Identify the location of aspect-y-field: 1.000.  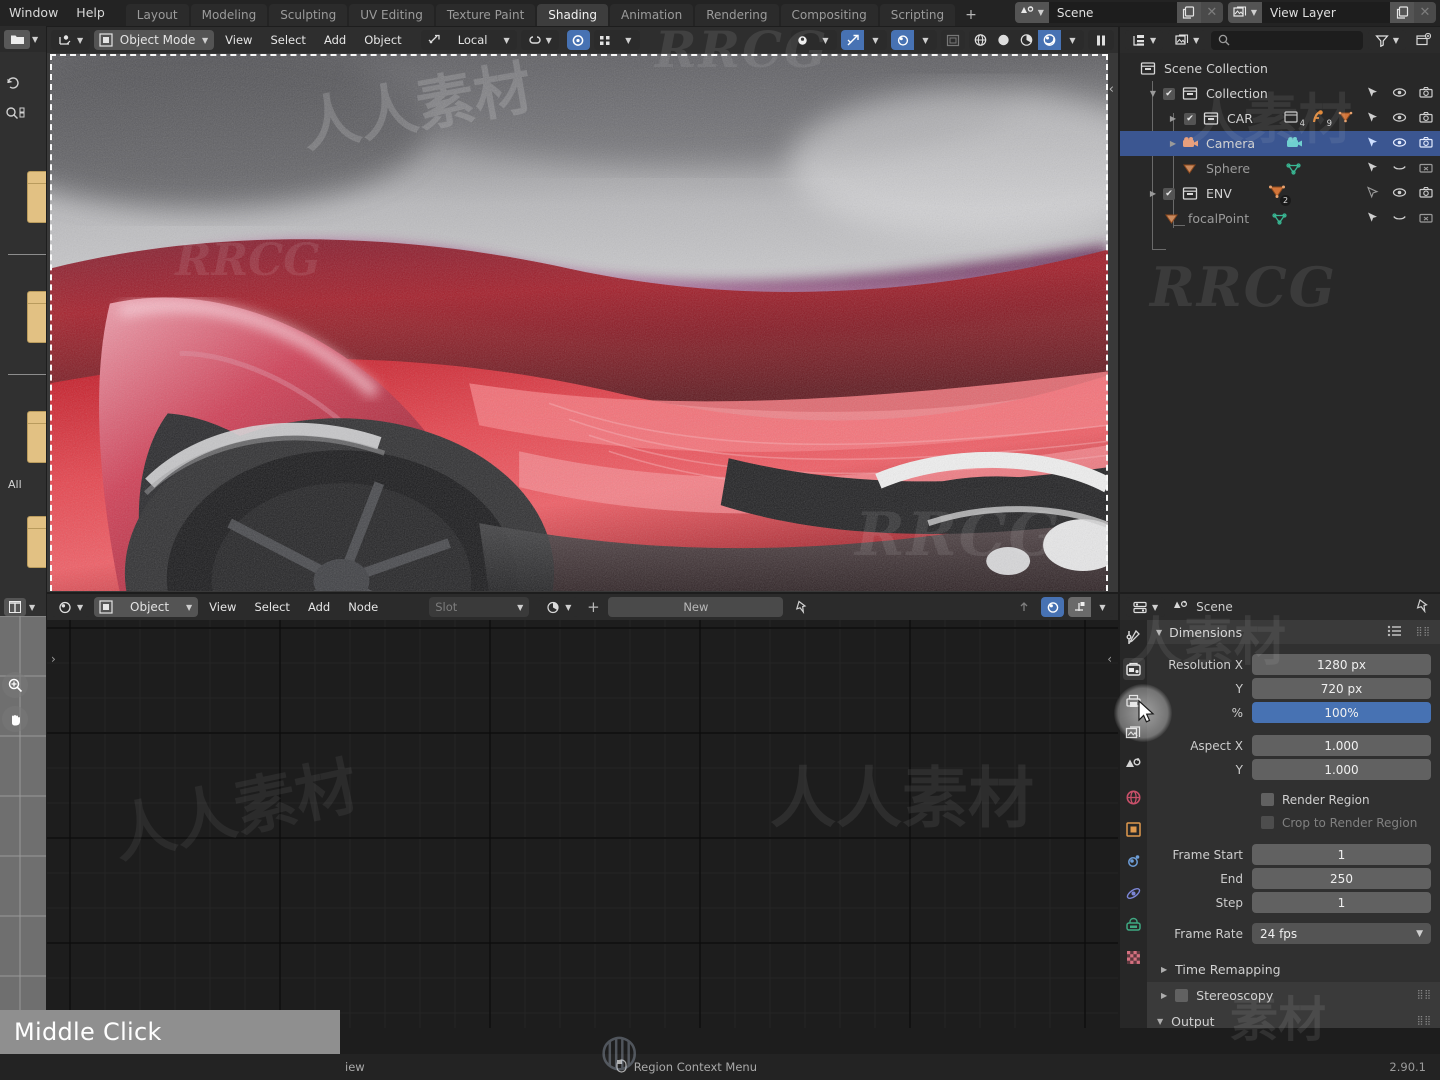
(1341, 769).